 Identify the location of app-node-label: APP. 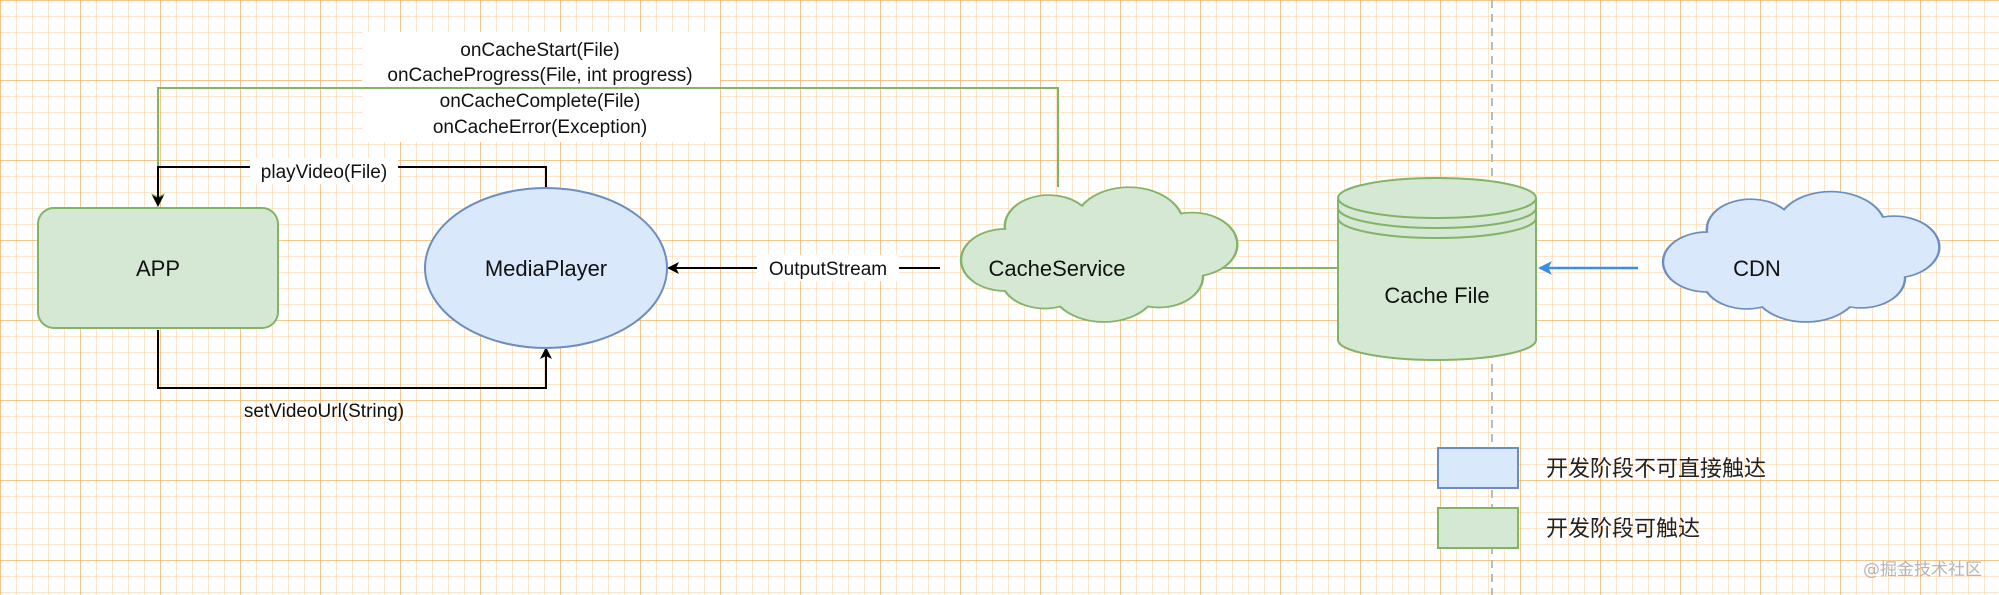
(158, 268).